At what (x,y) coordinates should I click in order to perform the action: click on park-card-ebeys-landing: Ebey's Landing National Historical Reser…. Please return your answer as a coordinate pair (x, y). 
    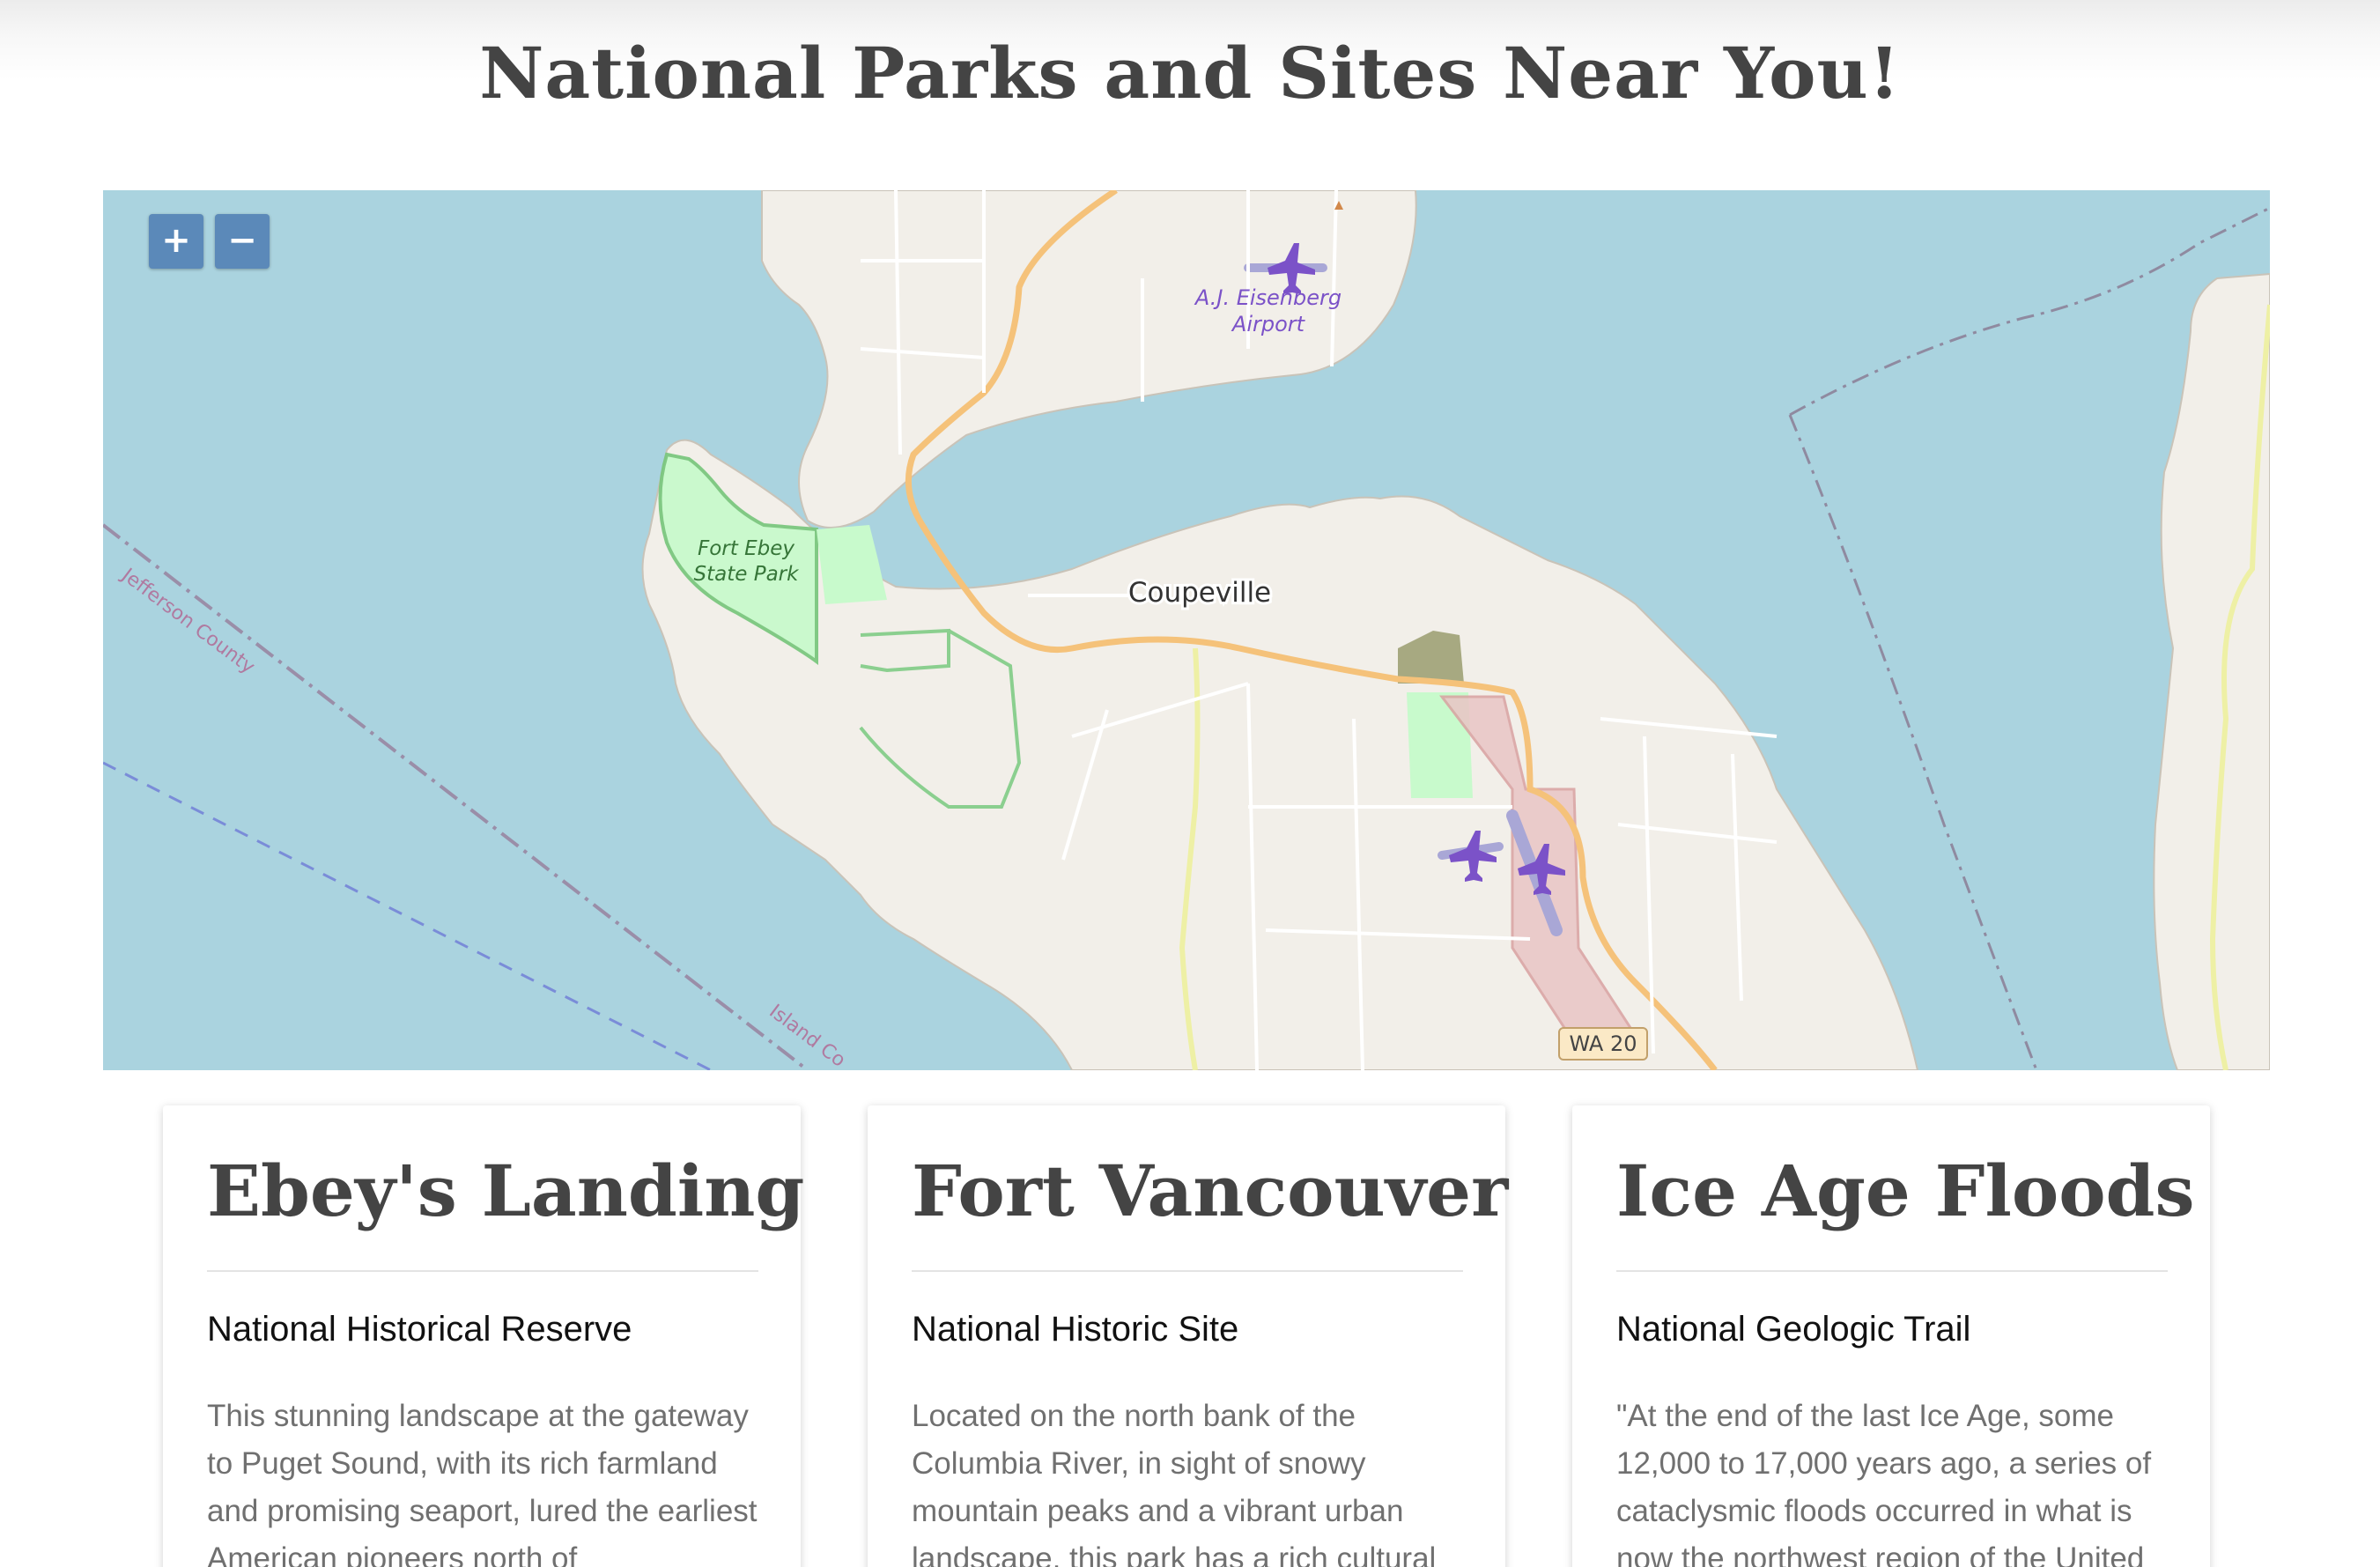
    Looking at the image, I should click on (484, 1336).